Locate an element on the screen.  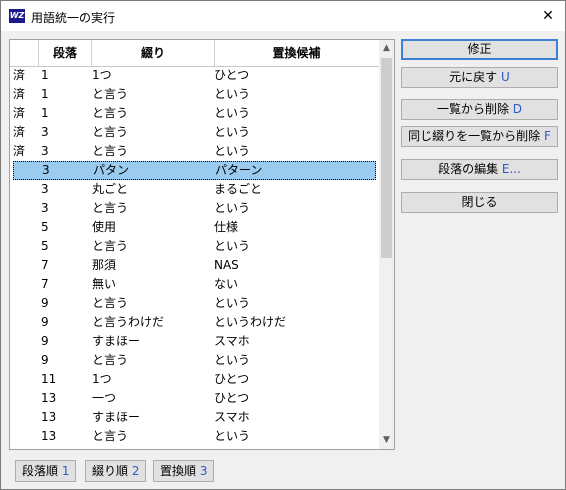
header-paragraph: 段落 is located at coordinates (65, 53).